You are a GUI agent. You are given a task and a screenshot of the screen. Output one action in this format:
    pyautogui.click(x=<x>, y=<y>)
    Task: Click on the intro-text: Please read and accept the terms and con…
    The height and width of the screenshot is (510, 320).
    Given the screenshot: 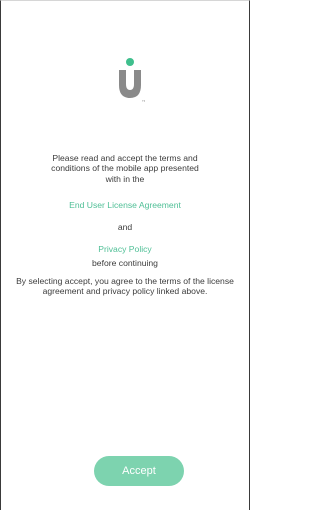 What is the action you would take?
    pyautogui.click(x=125, y=168)
    